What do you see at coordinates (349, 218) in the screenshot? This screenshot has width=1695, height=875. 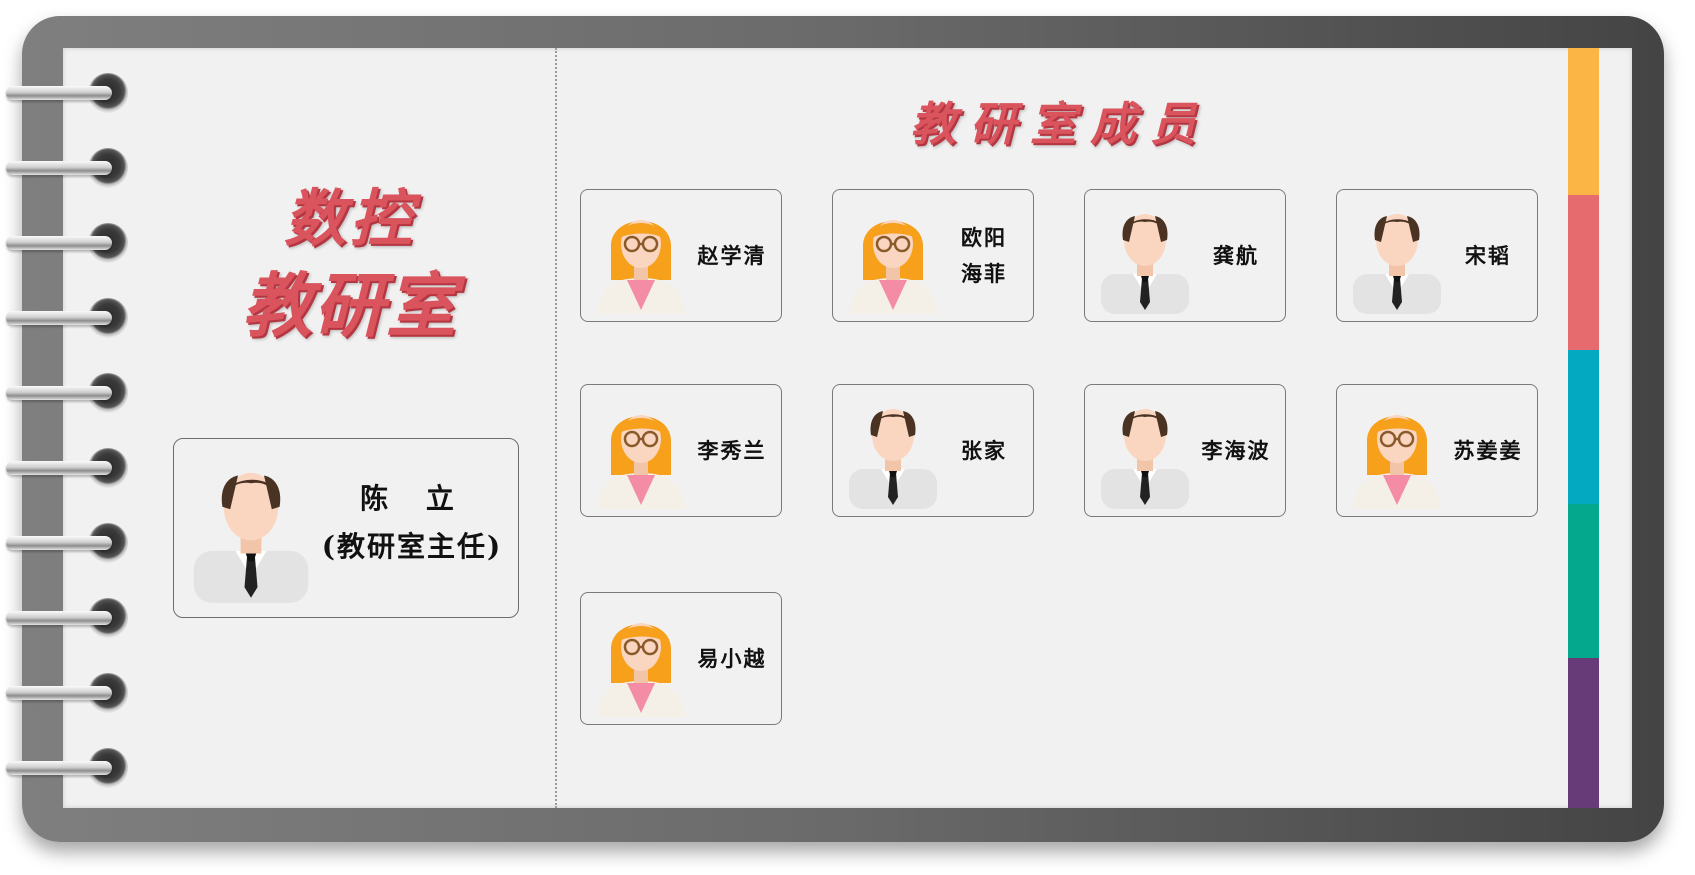 I see `department-title-line1: 数控` at bounding box center [349, 218].